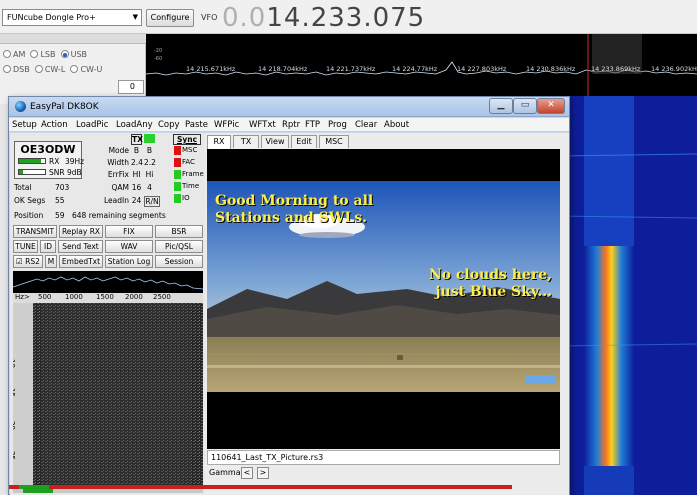  Describe the element at coordinates (137, 139) in the screenshot. I see `tx-header: TX` at that location.